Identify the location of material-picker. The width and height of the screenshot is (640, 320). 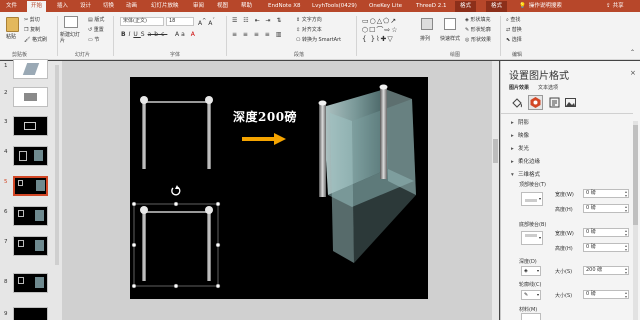
(531, 316).